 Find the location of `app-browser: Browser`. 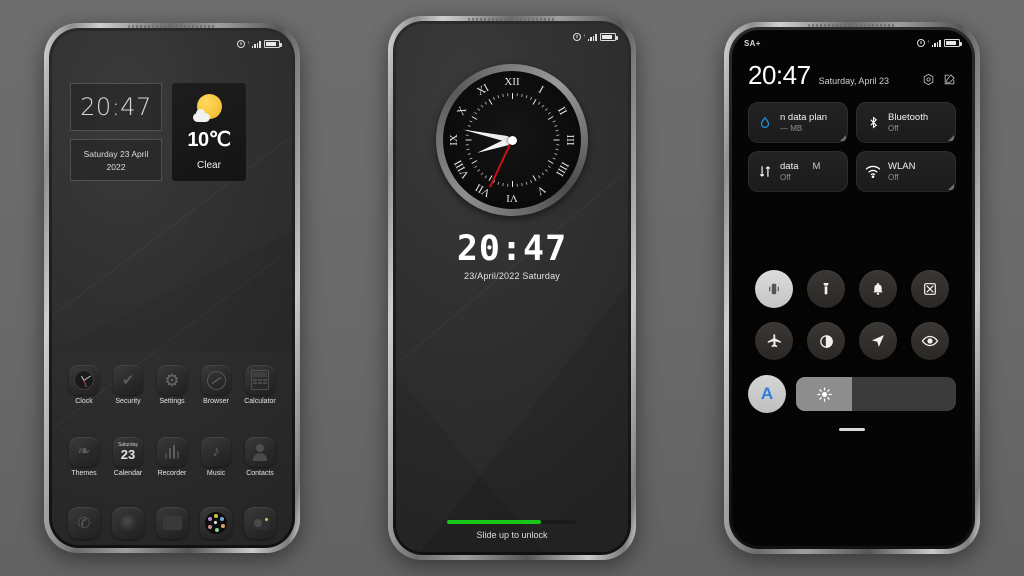

app-browser: Browser is located at coordinates (216, 385).